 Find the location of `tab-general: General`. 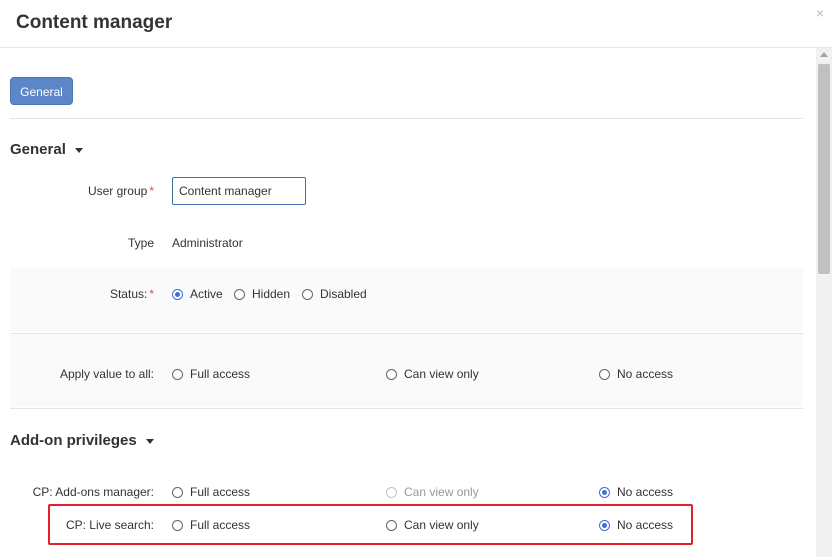

tab-general: General is located at coordinates (41, 91).